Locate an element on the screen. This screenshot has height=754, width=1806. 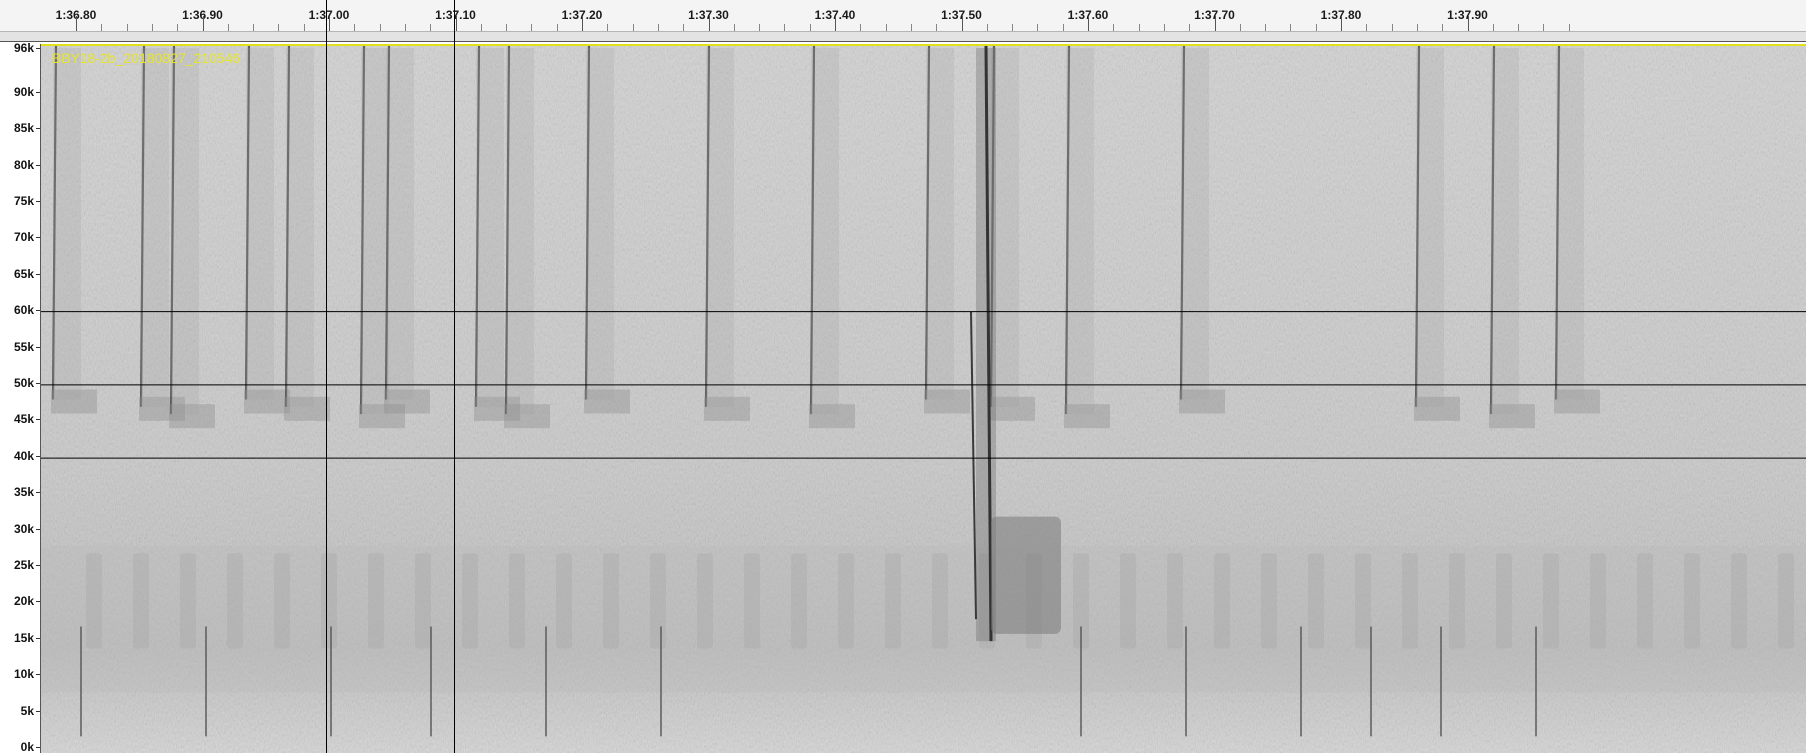
frequency-tick-label: 65k is located at coordinates (23, 273).